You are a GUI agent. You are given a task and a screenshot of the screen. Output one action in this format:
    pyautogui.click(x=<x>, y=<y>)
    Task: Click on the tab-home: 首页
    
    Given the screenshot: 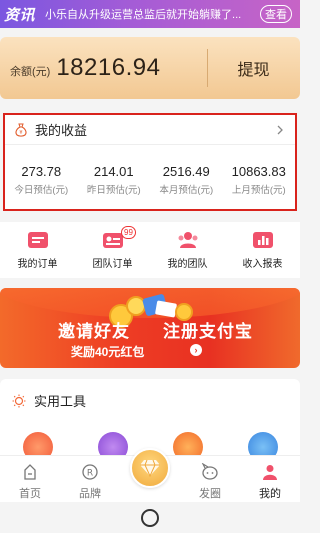 What is the action you would take?
    pyautogui.click(x=30, y=479)
    